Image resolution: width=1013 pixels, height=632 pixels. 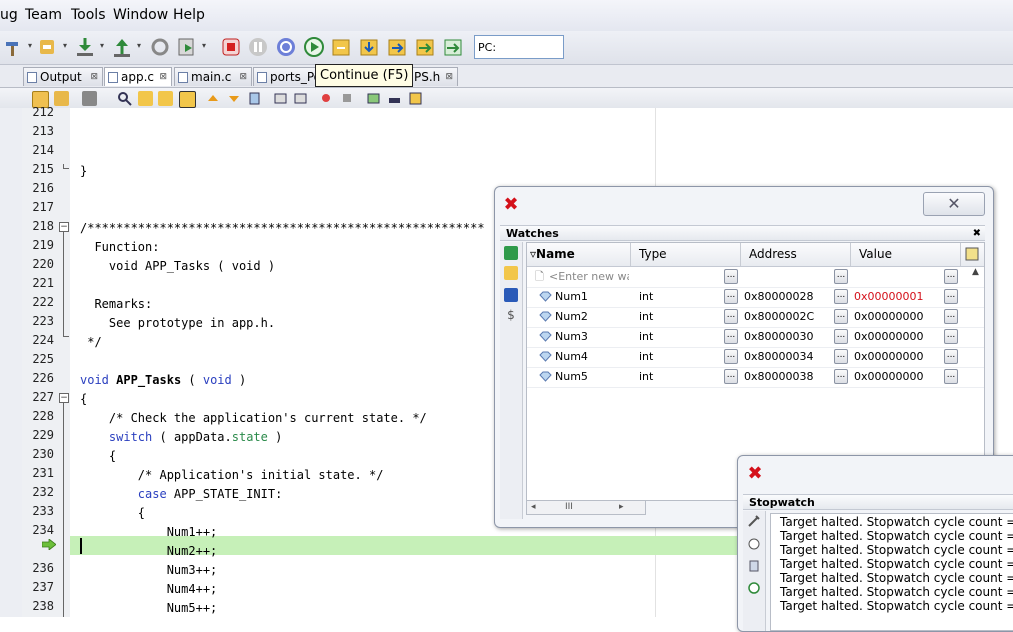 I want to click on set-pc-icon, so click(x=454, y=47).